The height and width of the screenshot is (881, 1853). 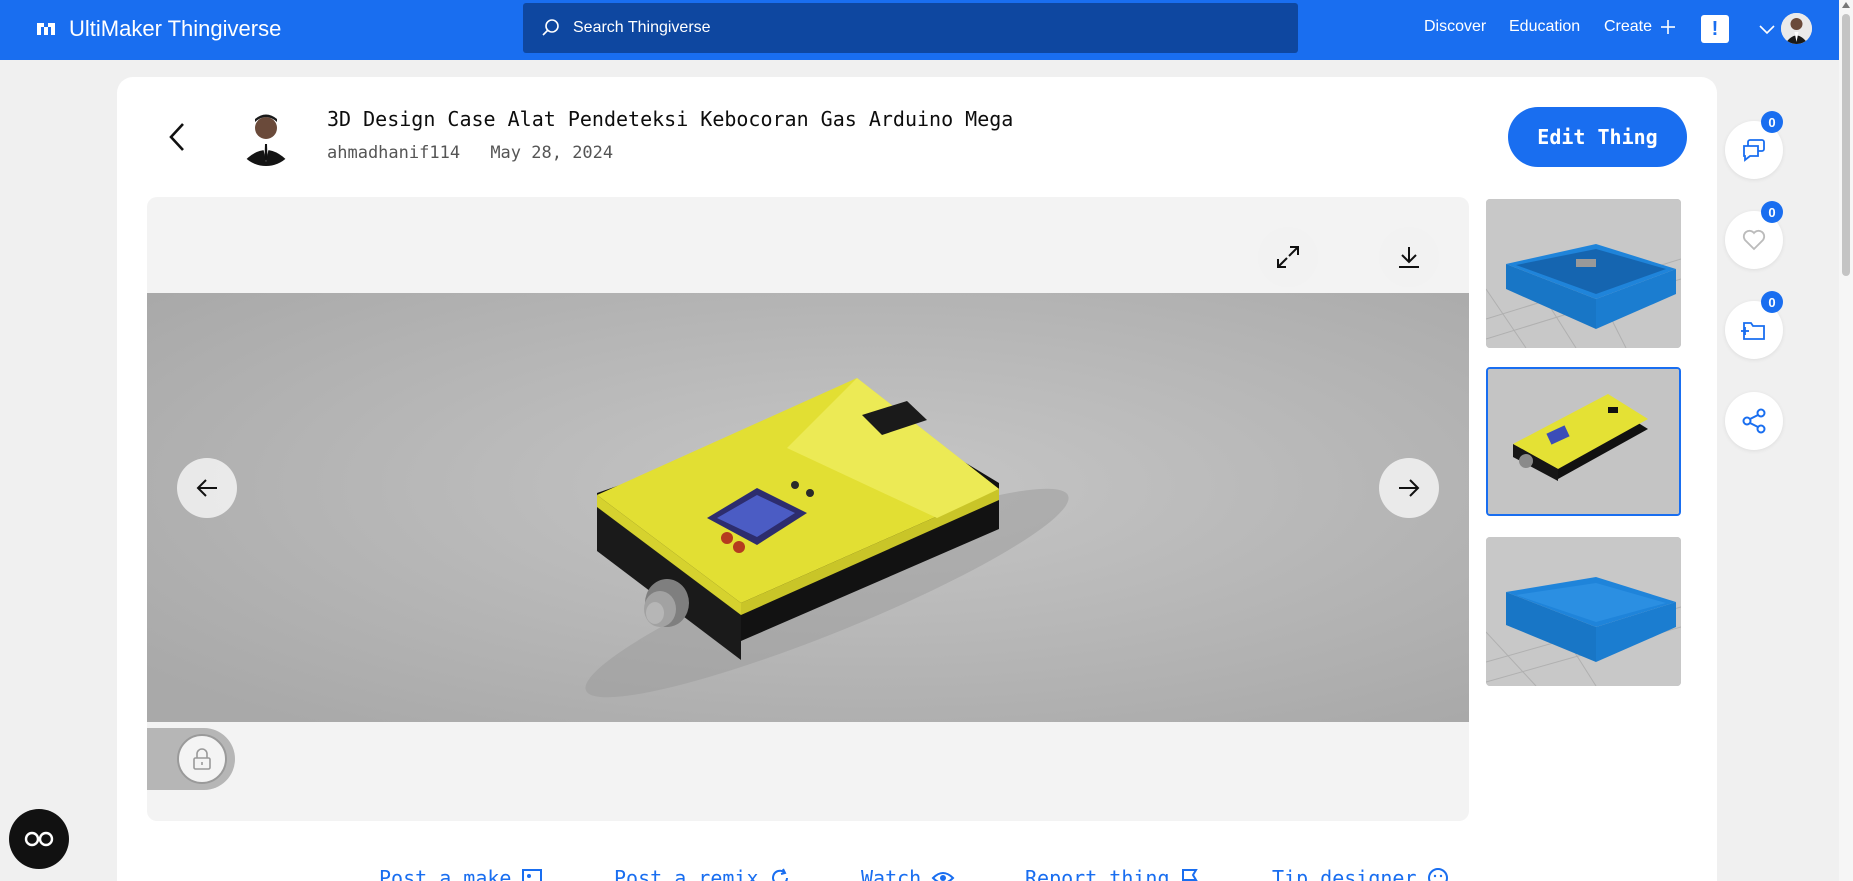 What do you see at coordinates (1772, 122) in the screenshot?
I see `comments-count: 0` at bounding box center [1772, 122].